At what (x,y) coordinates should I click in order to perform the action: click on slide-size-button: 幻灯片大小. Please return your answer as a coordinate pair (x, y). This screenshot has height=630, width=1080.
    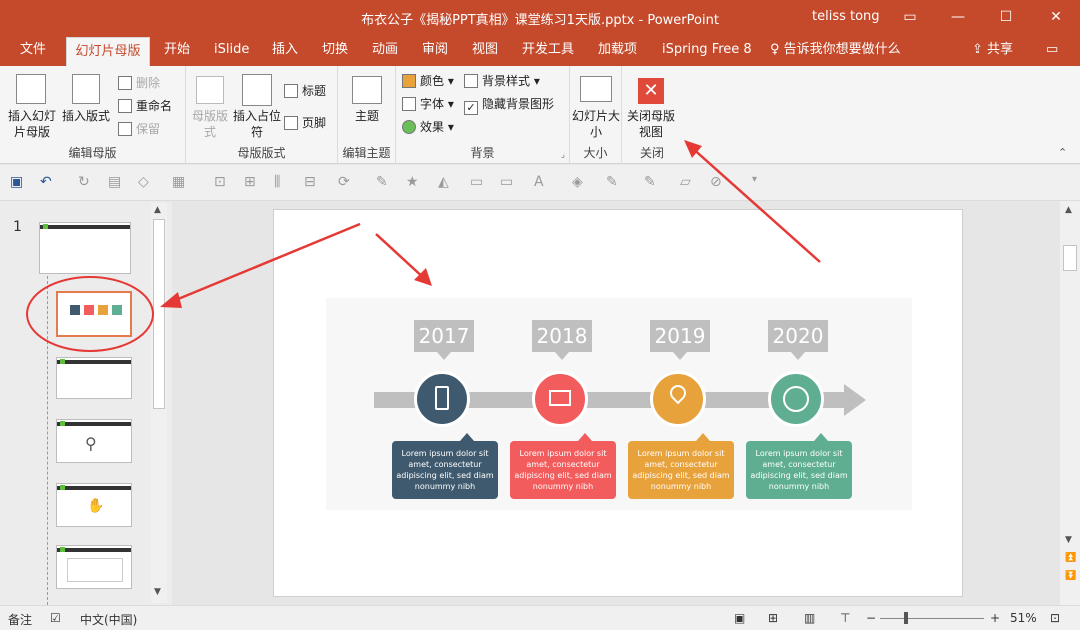
    Looking at the image, I should click on (596, 124).